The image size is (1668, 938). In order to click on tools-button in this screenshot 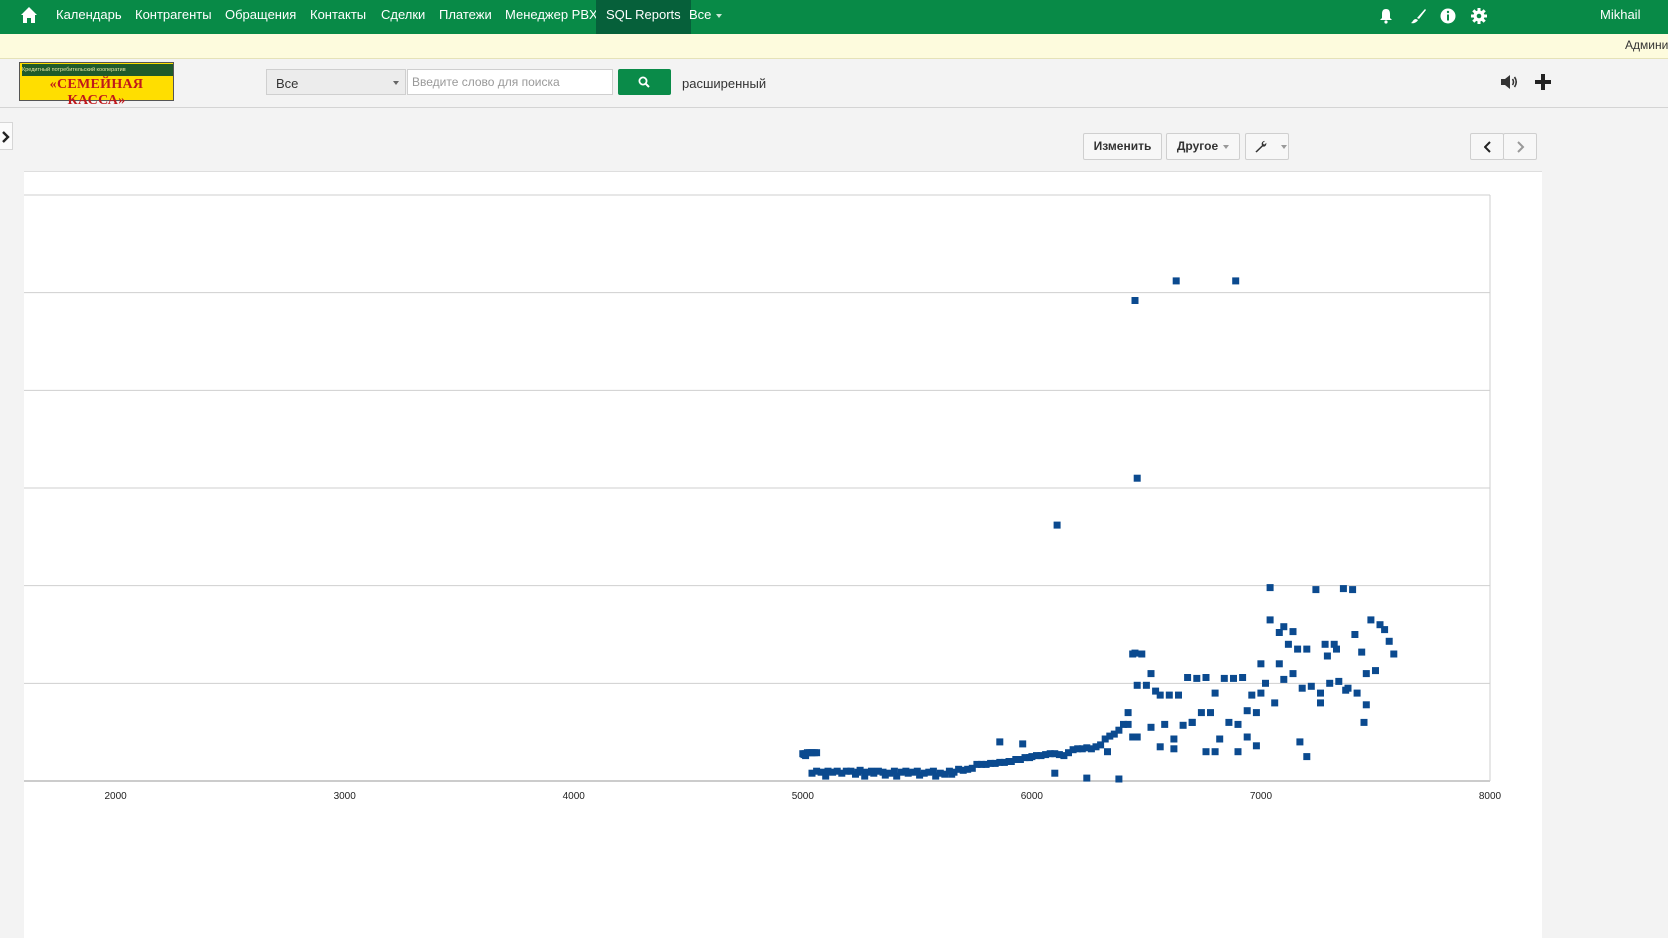, I will do `click(1267, 146)`.